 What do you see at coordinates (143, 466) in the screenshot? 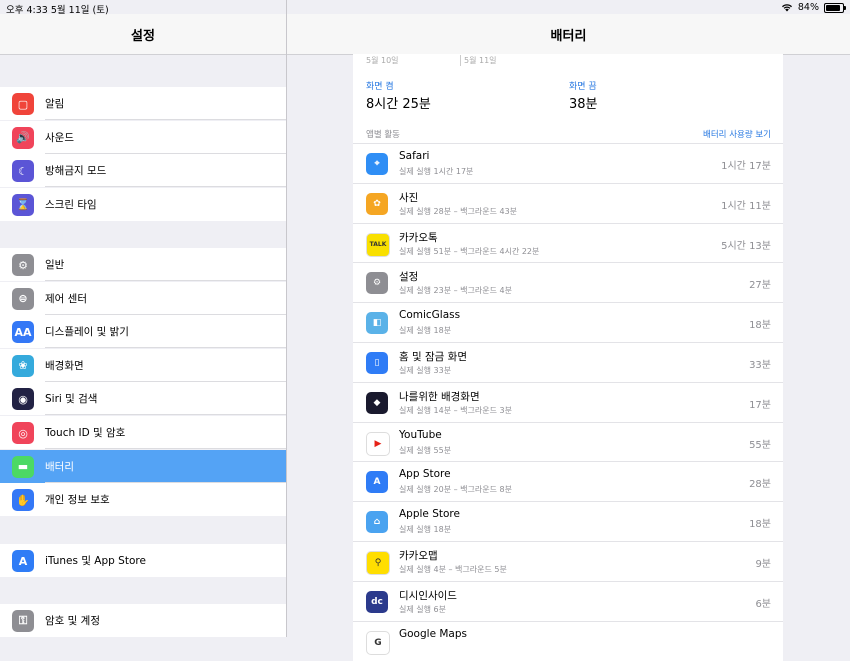
I see `sidebar-item: ▬ 배터리` at bounding box center [143, 466].